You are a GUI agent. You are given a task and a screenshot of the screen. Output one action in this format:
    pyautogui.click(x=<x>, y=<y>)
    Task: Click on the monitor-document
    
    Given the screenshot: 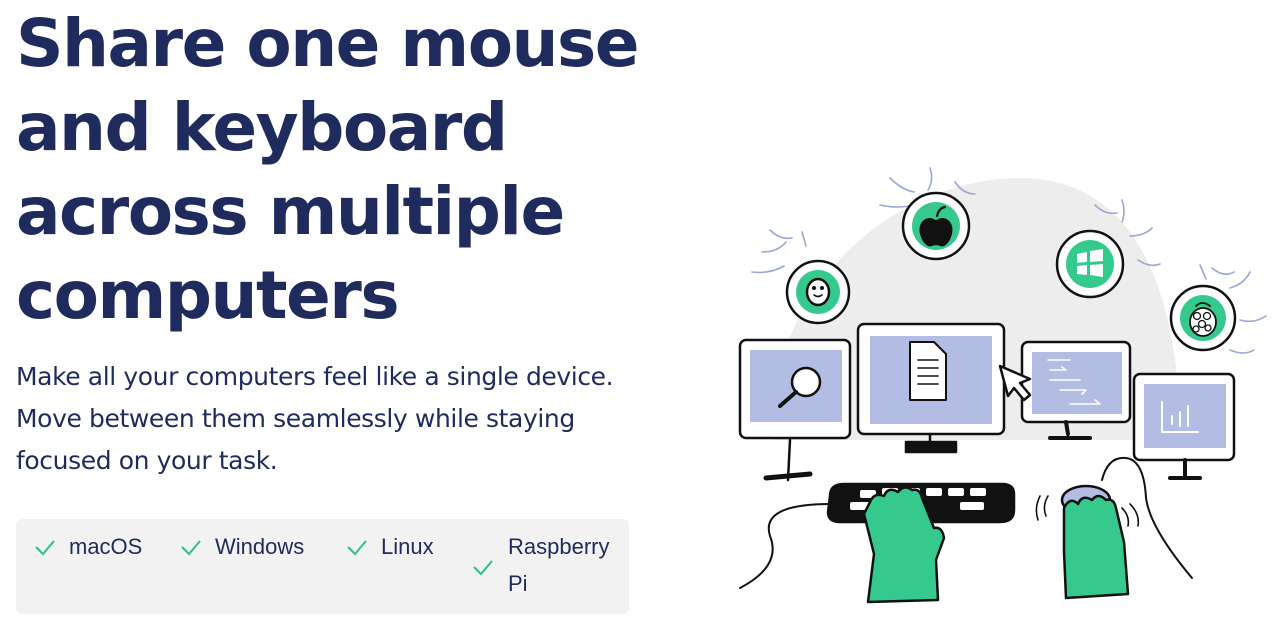 What is the action you would take?
    pyautogui.click(x=931, y=388)
    